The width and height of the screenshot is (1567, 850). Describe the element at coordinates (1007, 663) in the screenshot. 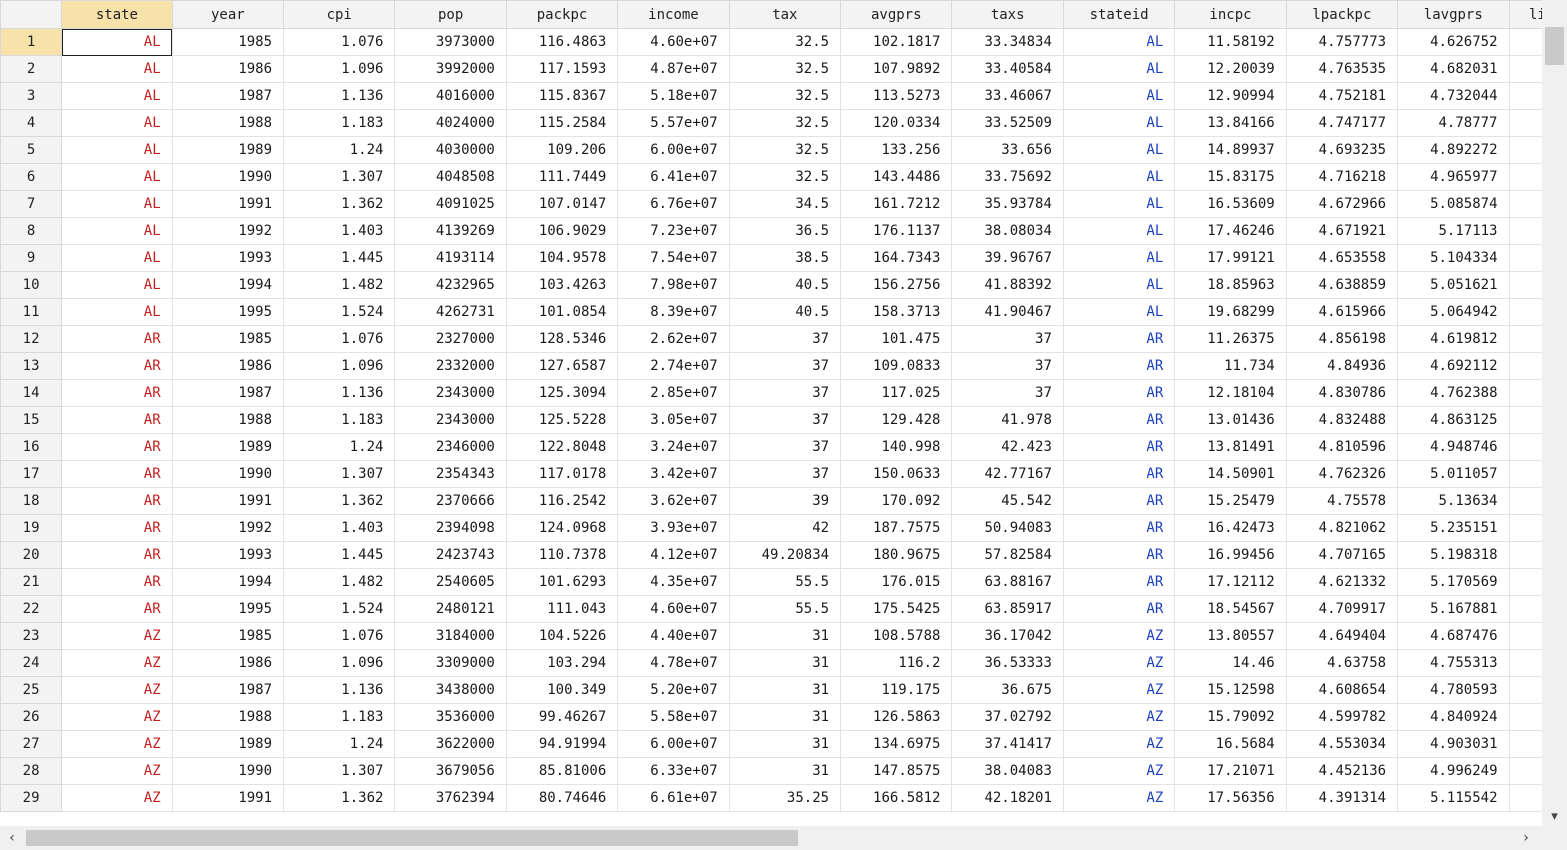

I see `cell-taxs: 36.53333` at that location.